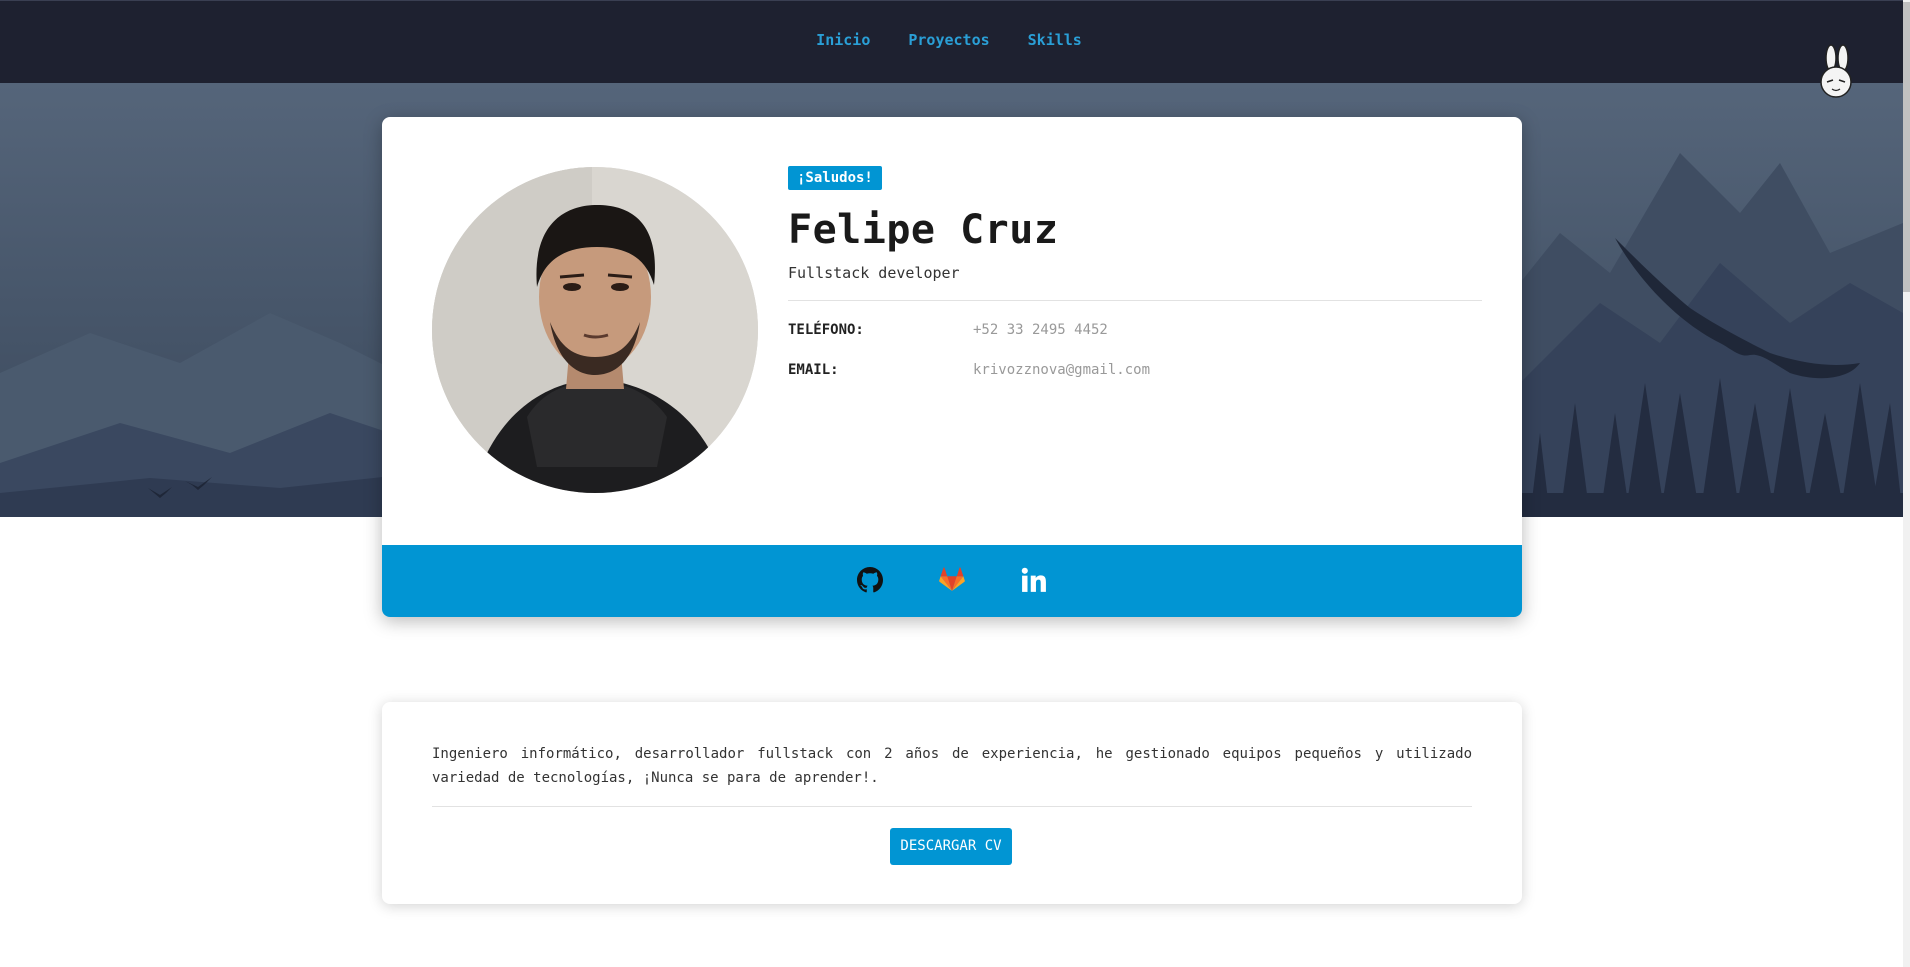 This screenshot has width=1910, height=967. I want to click on download-cv-button: DESCARGAR CV, so click(951, 846).